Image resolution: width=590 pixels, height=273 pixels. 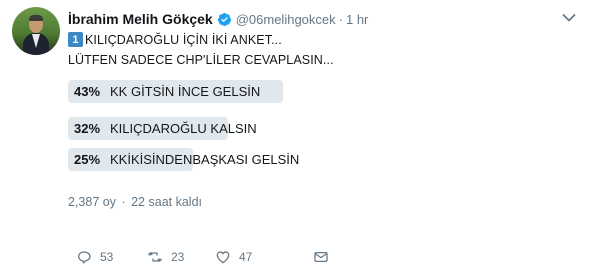 I want to click on chevron-down-icon, so click(x=569, y=18).